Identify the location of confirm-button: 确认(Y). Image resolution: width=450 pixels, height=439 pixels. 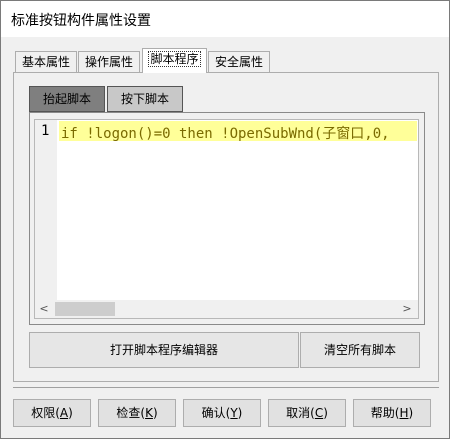
(222, 413).